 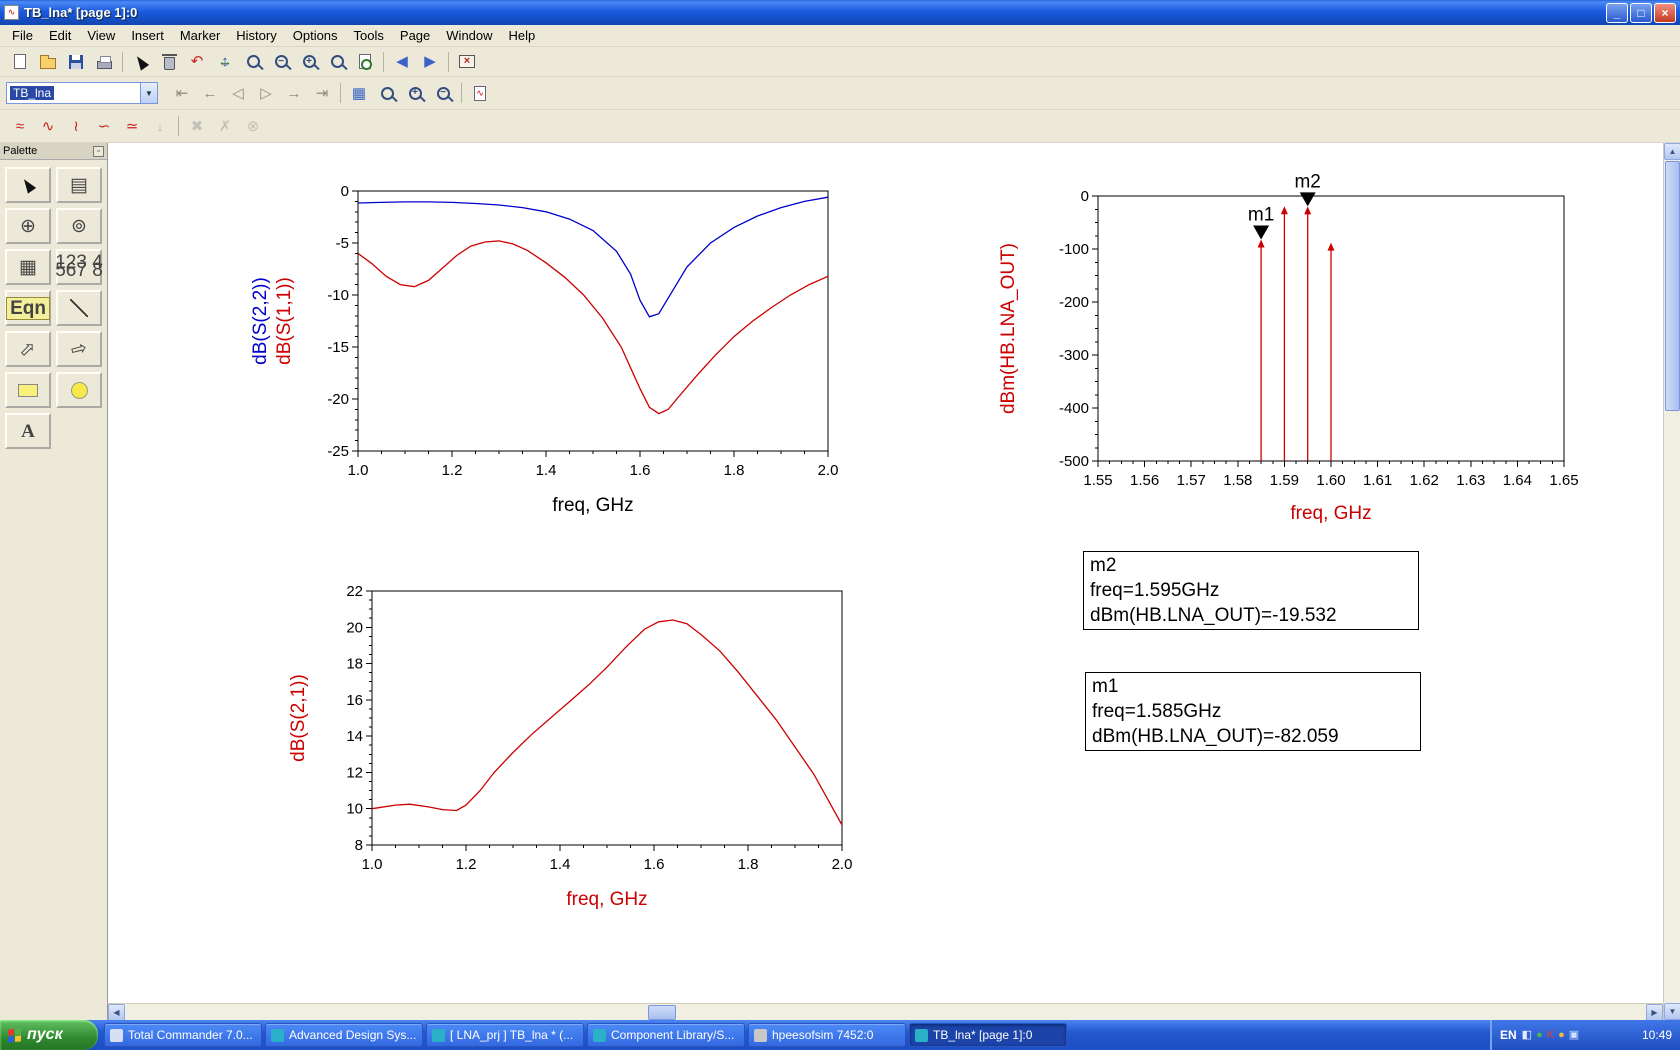 What do you see at coordinates (98, 151) in the screenshot?
I see `palette-dock-button: ▫` at bounding box center [98, 151].